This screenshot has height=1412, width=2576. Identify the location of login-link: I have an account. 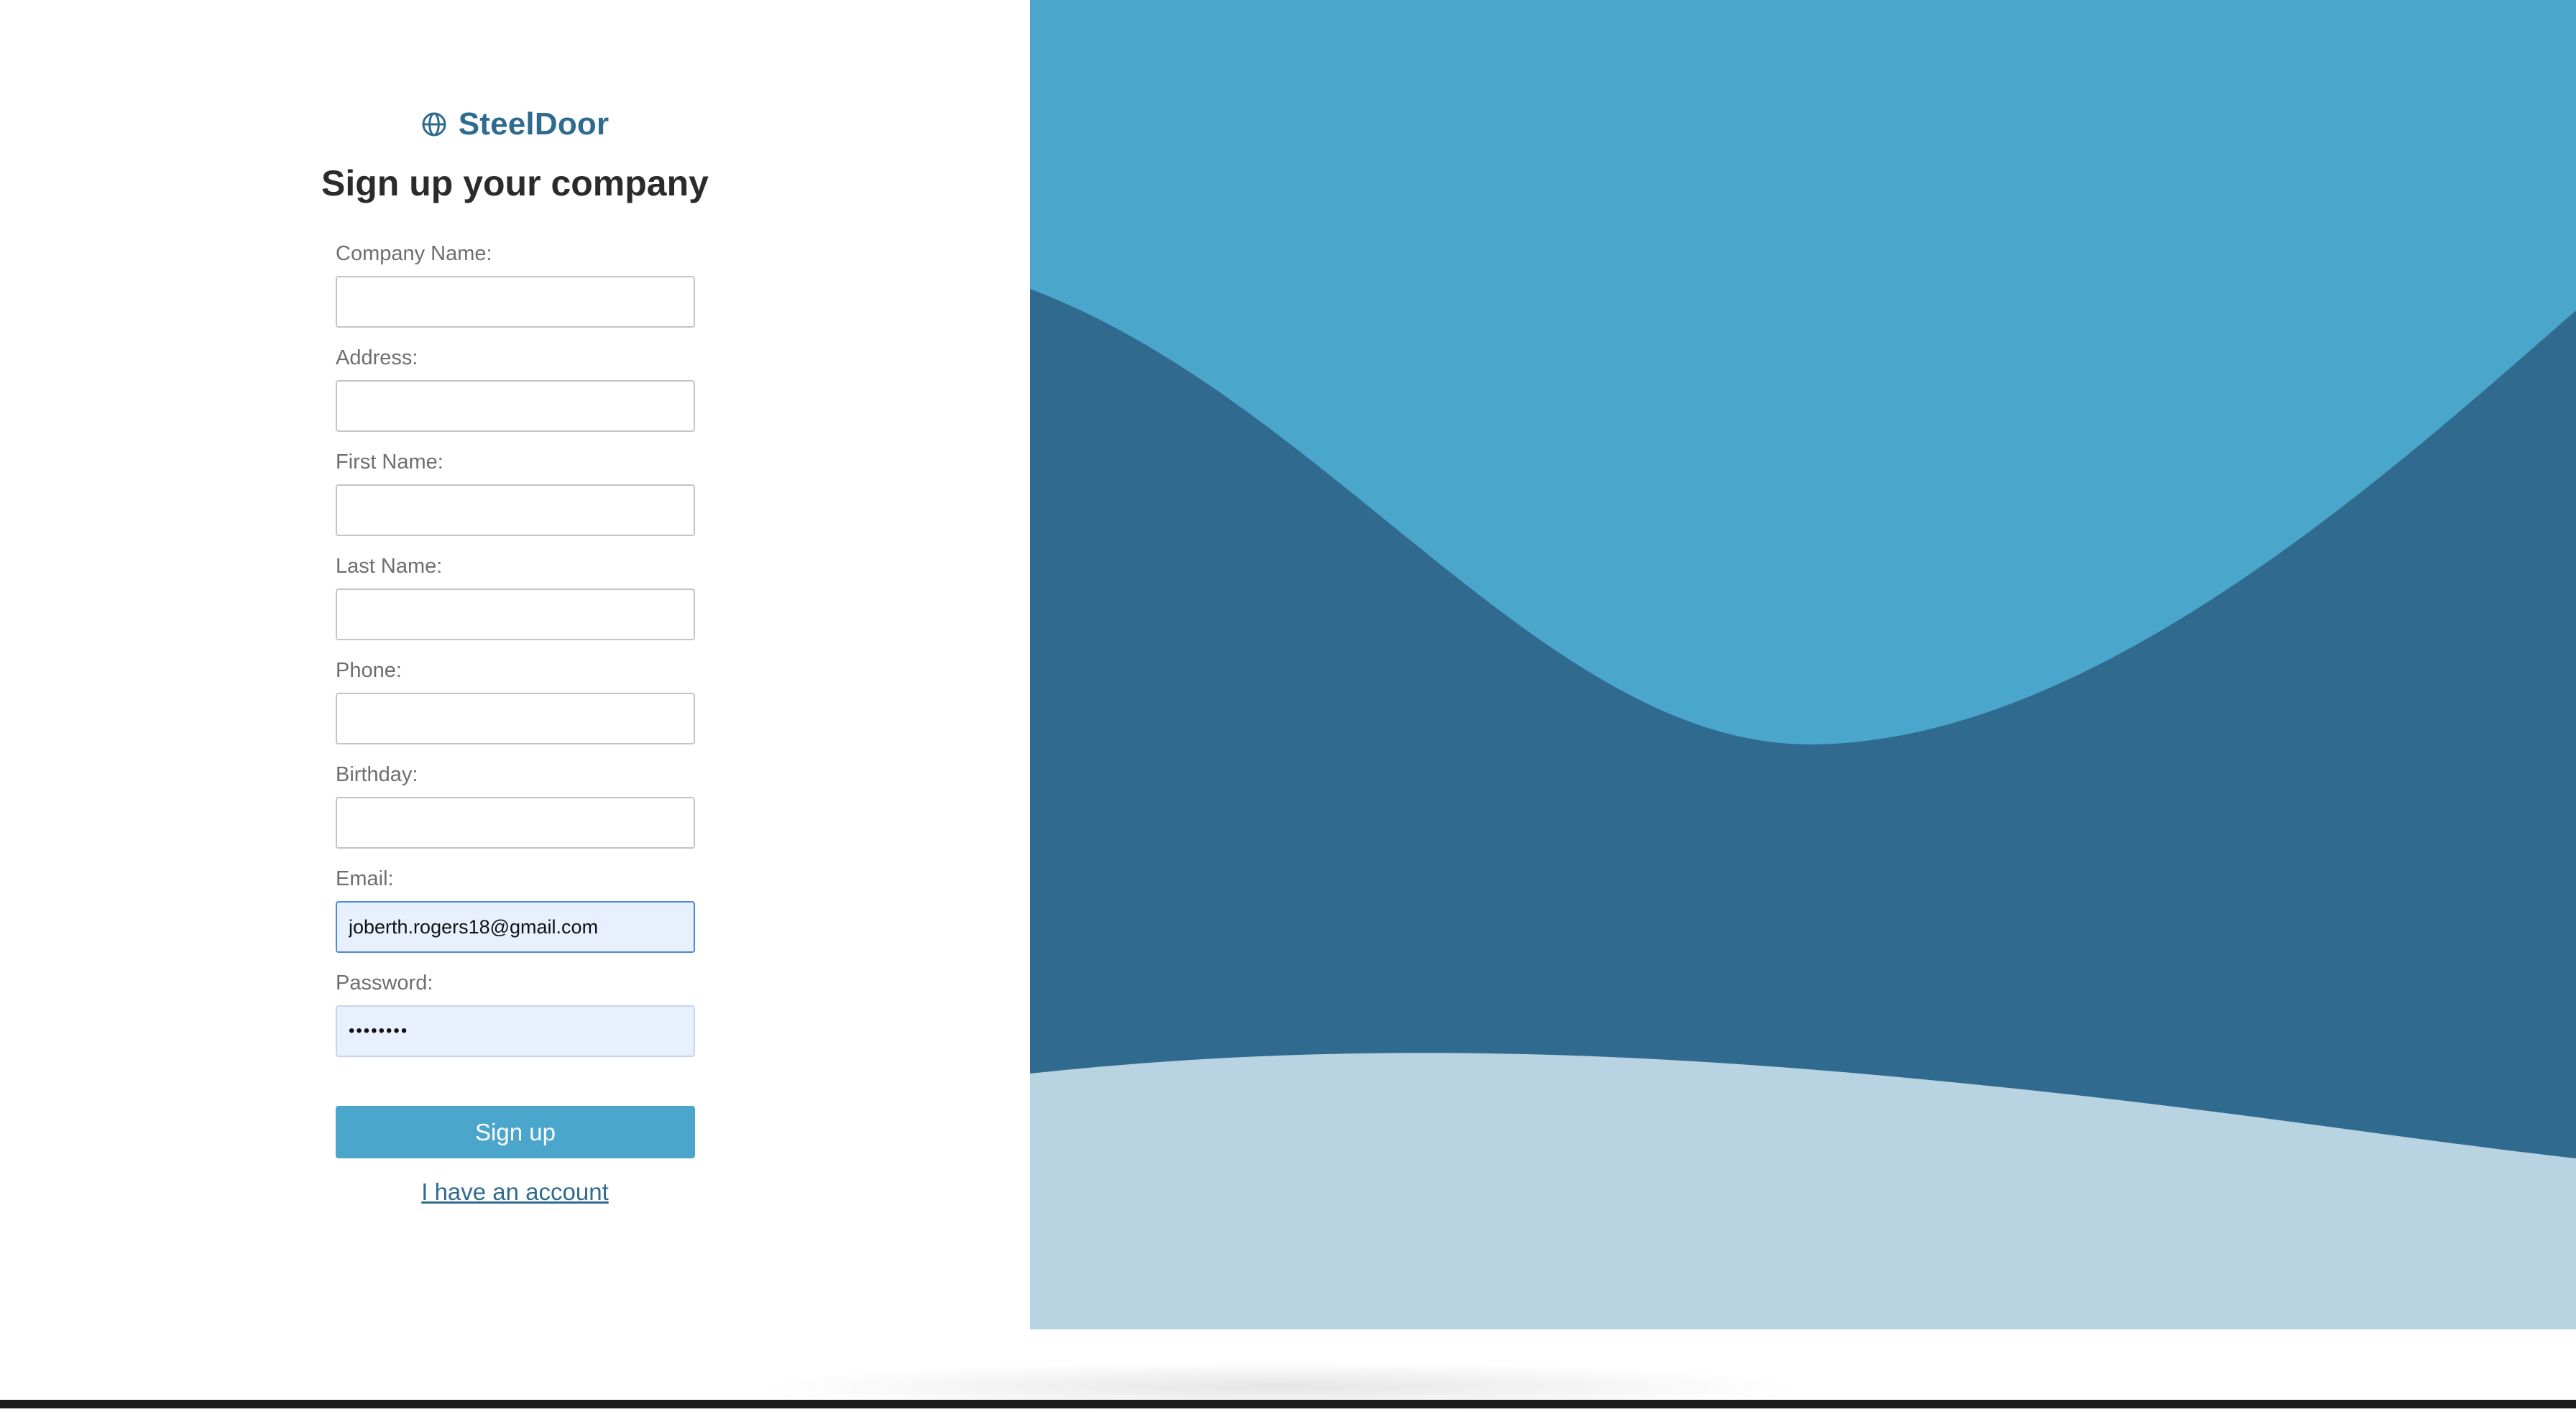
(515, 1192).